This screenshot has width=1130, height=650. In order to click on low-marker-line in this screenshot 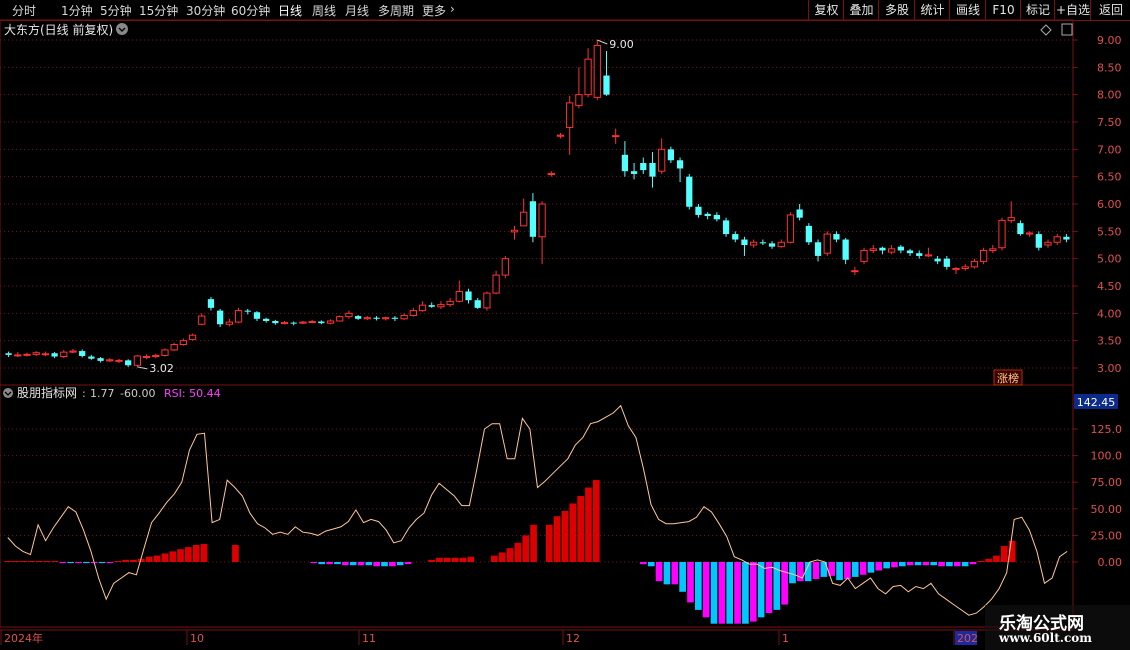, I will do `click(142, 368)`.